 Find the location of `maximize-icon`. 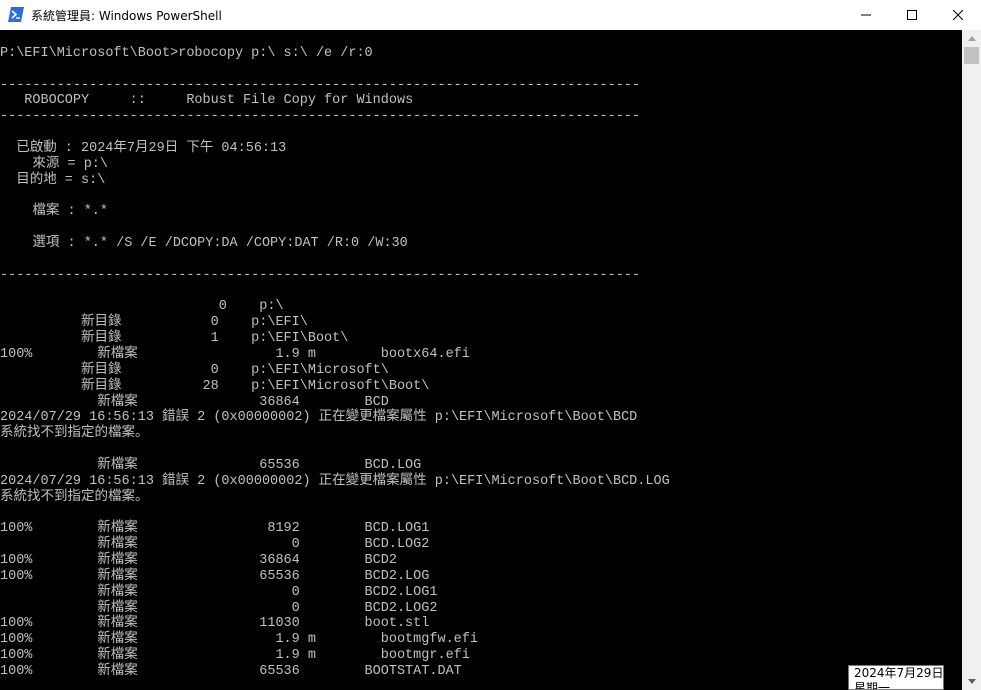

maximize-icon is located at coordinates (912, 15).